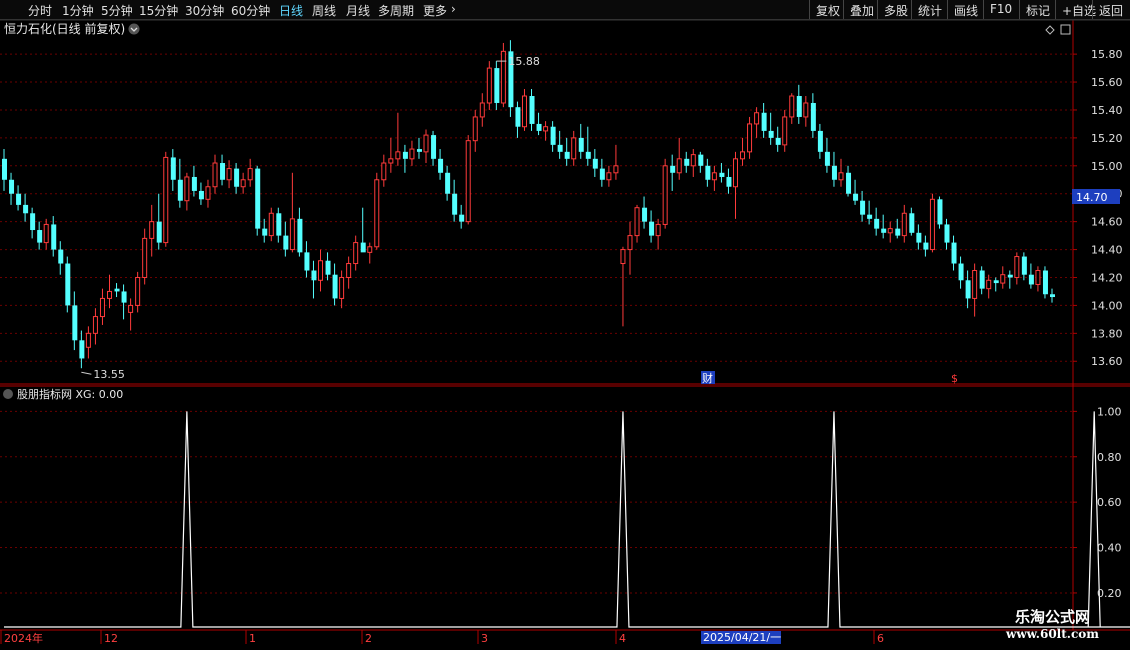  Describe the element at coordinates (8, 394) in the screenshot. I see `indicator-collapse-icon` at that location.